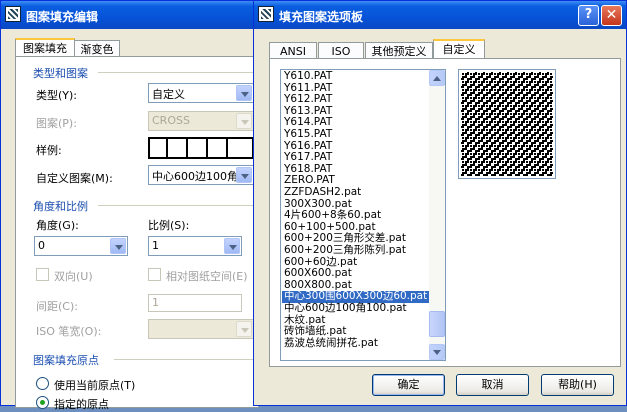 The image size is (627, 412). What do you see at coordinates (62, 17) in the screenshot?
I see `hatch-edit-title: 图案填充编辑` at bounding box center [62, 17].